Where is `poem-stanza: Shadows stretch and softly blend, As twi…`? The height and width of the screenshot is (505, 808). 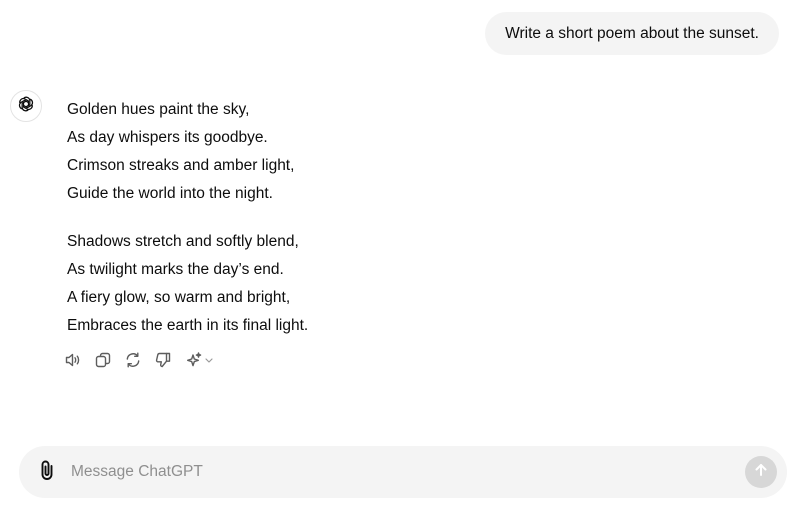
poem-stanza: Shadows stretch and softly blend, As twi… is located at coordinates (187, 284).